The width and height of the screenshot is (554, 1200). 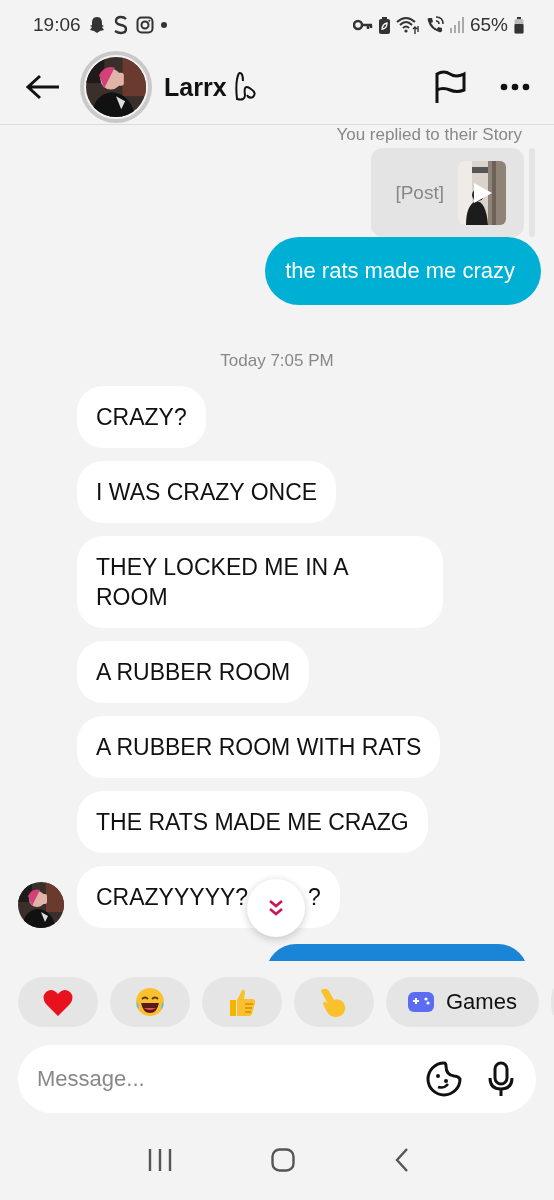 I want to click on heart-icon, so click(x=58, y=1002).